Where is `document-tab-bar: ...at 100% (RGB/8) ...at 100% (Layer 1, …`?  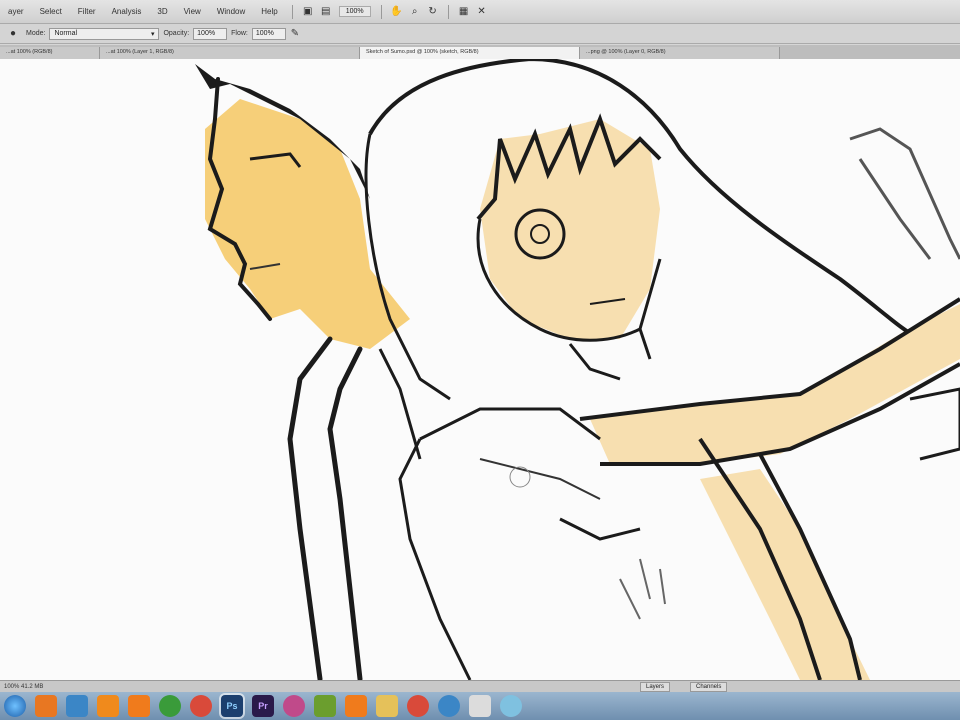
document-tab-bar: ...at 100% (RGB/8) ...at 100% (Layer 1, … is located at coordinates (480, 52).